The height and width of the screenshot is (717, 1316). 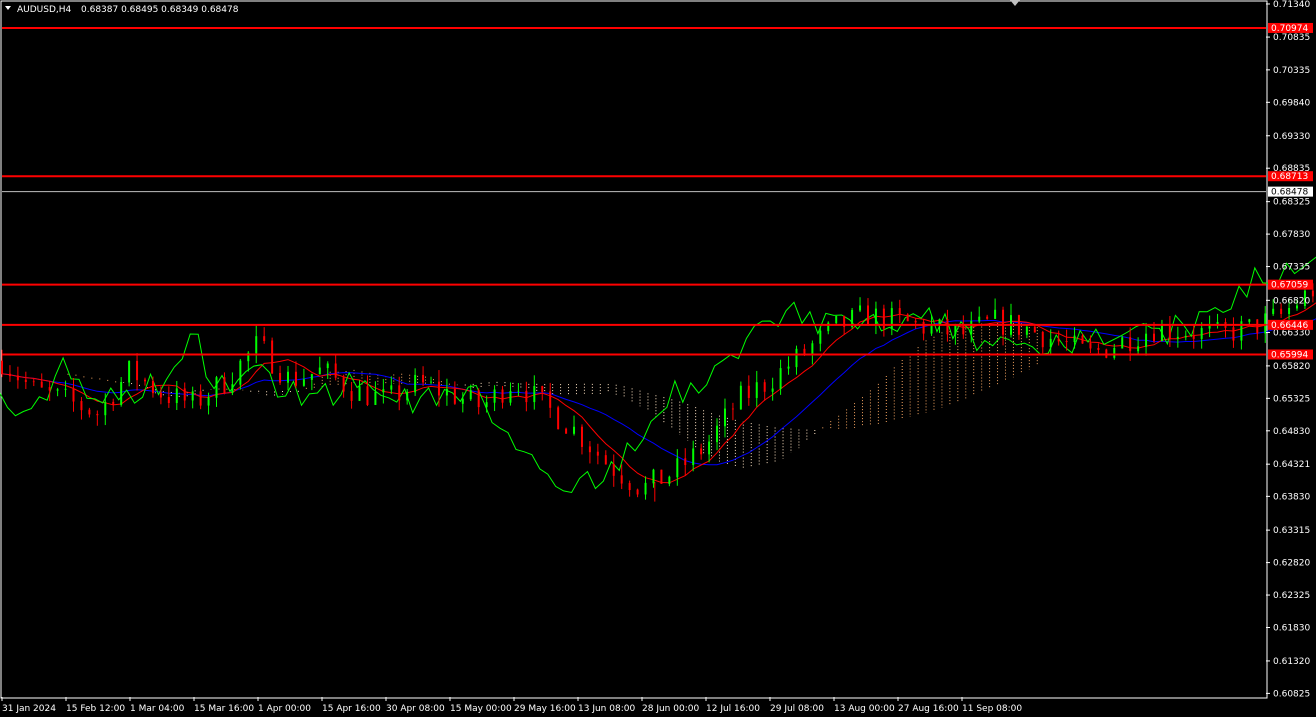 What do you see at coordinates (1289, 326) in the screenshot?
I see `level-price-label: 0.66446` at bounding box center [1289, 326].